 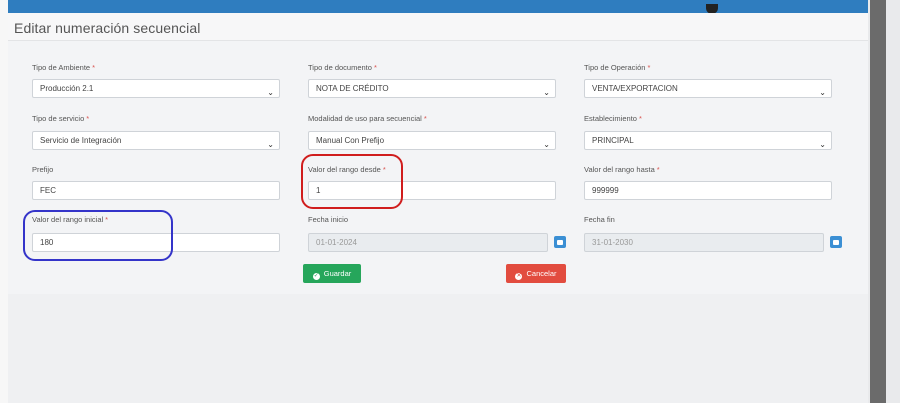 I want to click on establecimiento-label: Establecimiento *, so click(x=613, y=118).